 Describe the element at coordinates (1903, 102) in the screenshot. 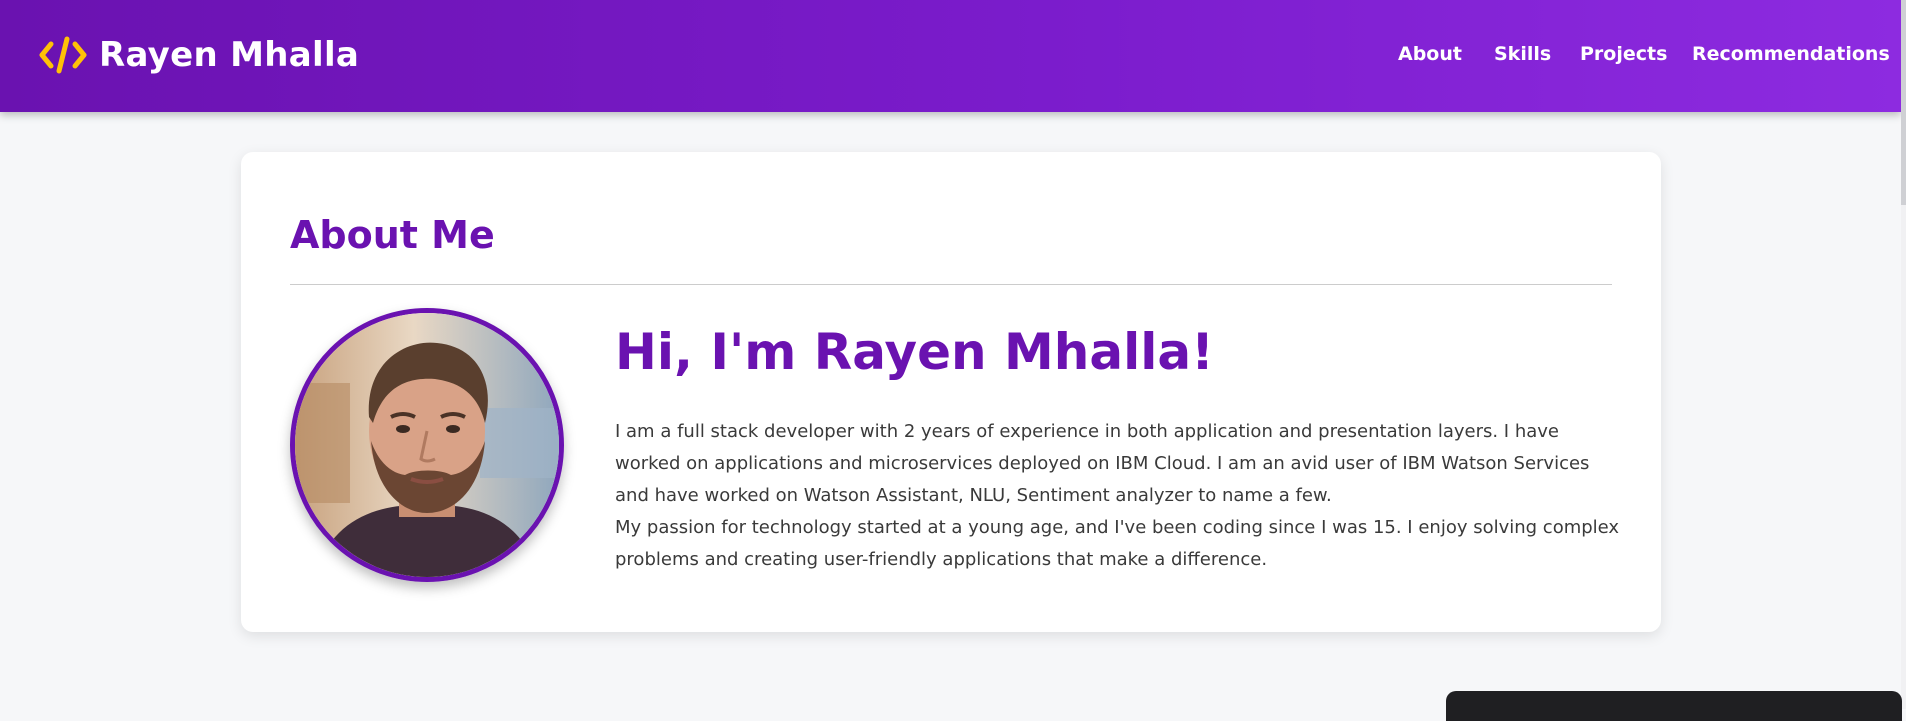

I see `scrollbar-thumb` at that location.